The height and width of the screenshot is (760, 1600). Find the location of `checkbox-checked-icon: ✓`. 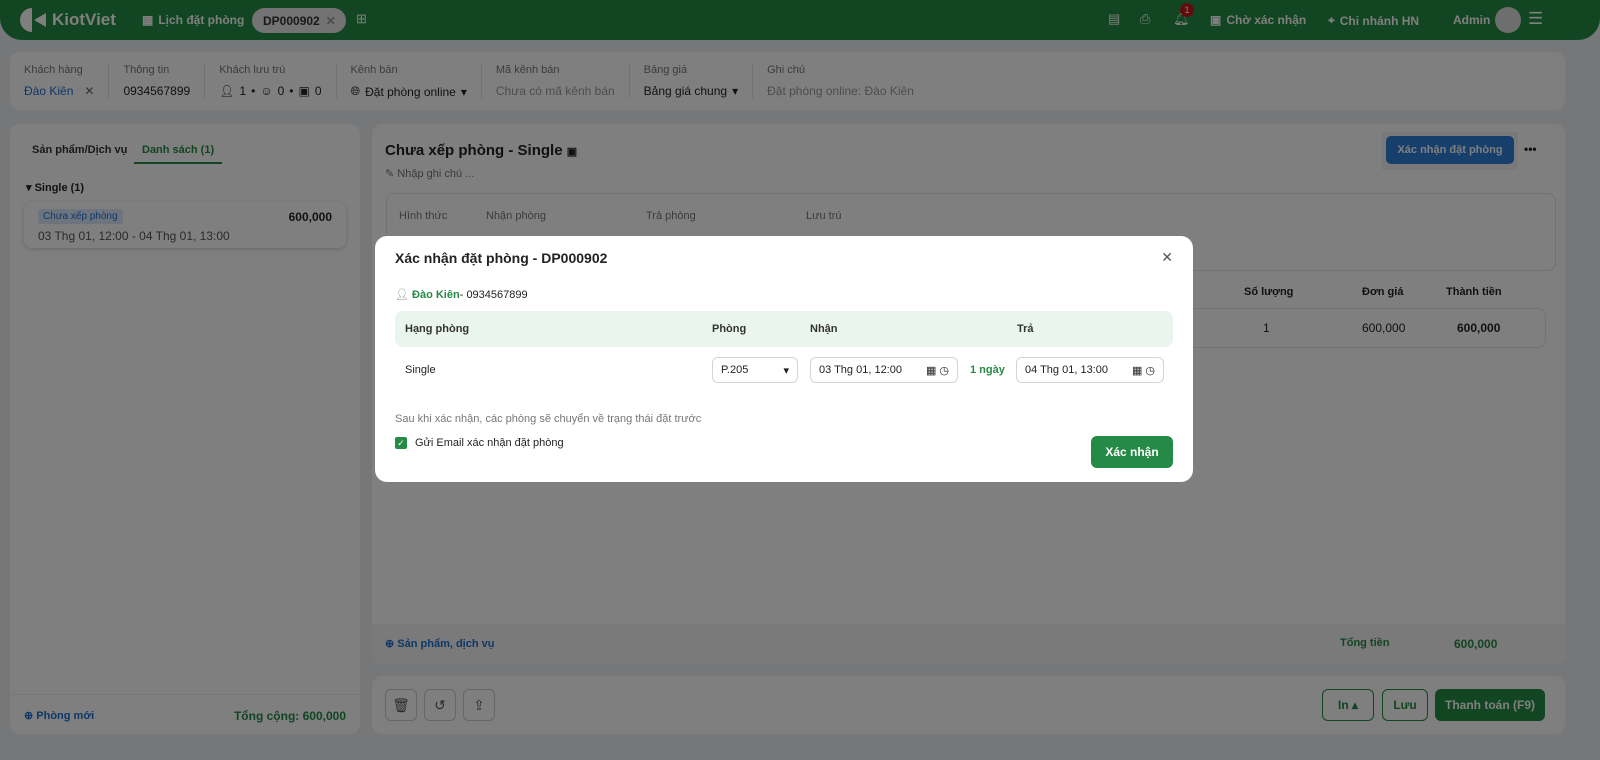

checkbox-checked-icon: ✓ is located at coordinates (401, 443).